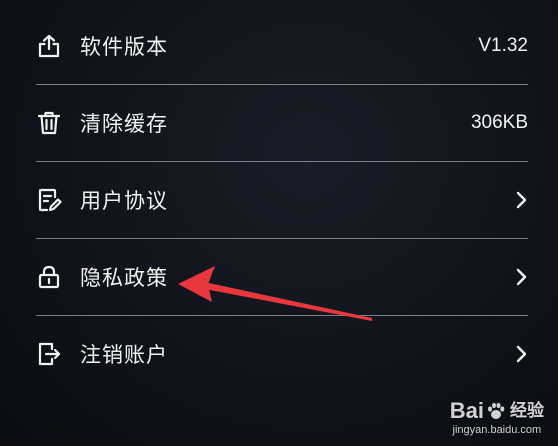 This screenshot has height=446, width=558. I want to click on settings-row-label: 用户协议, so click(124, 201).